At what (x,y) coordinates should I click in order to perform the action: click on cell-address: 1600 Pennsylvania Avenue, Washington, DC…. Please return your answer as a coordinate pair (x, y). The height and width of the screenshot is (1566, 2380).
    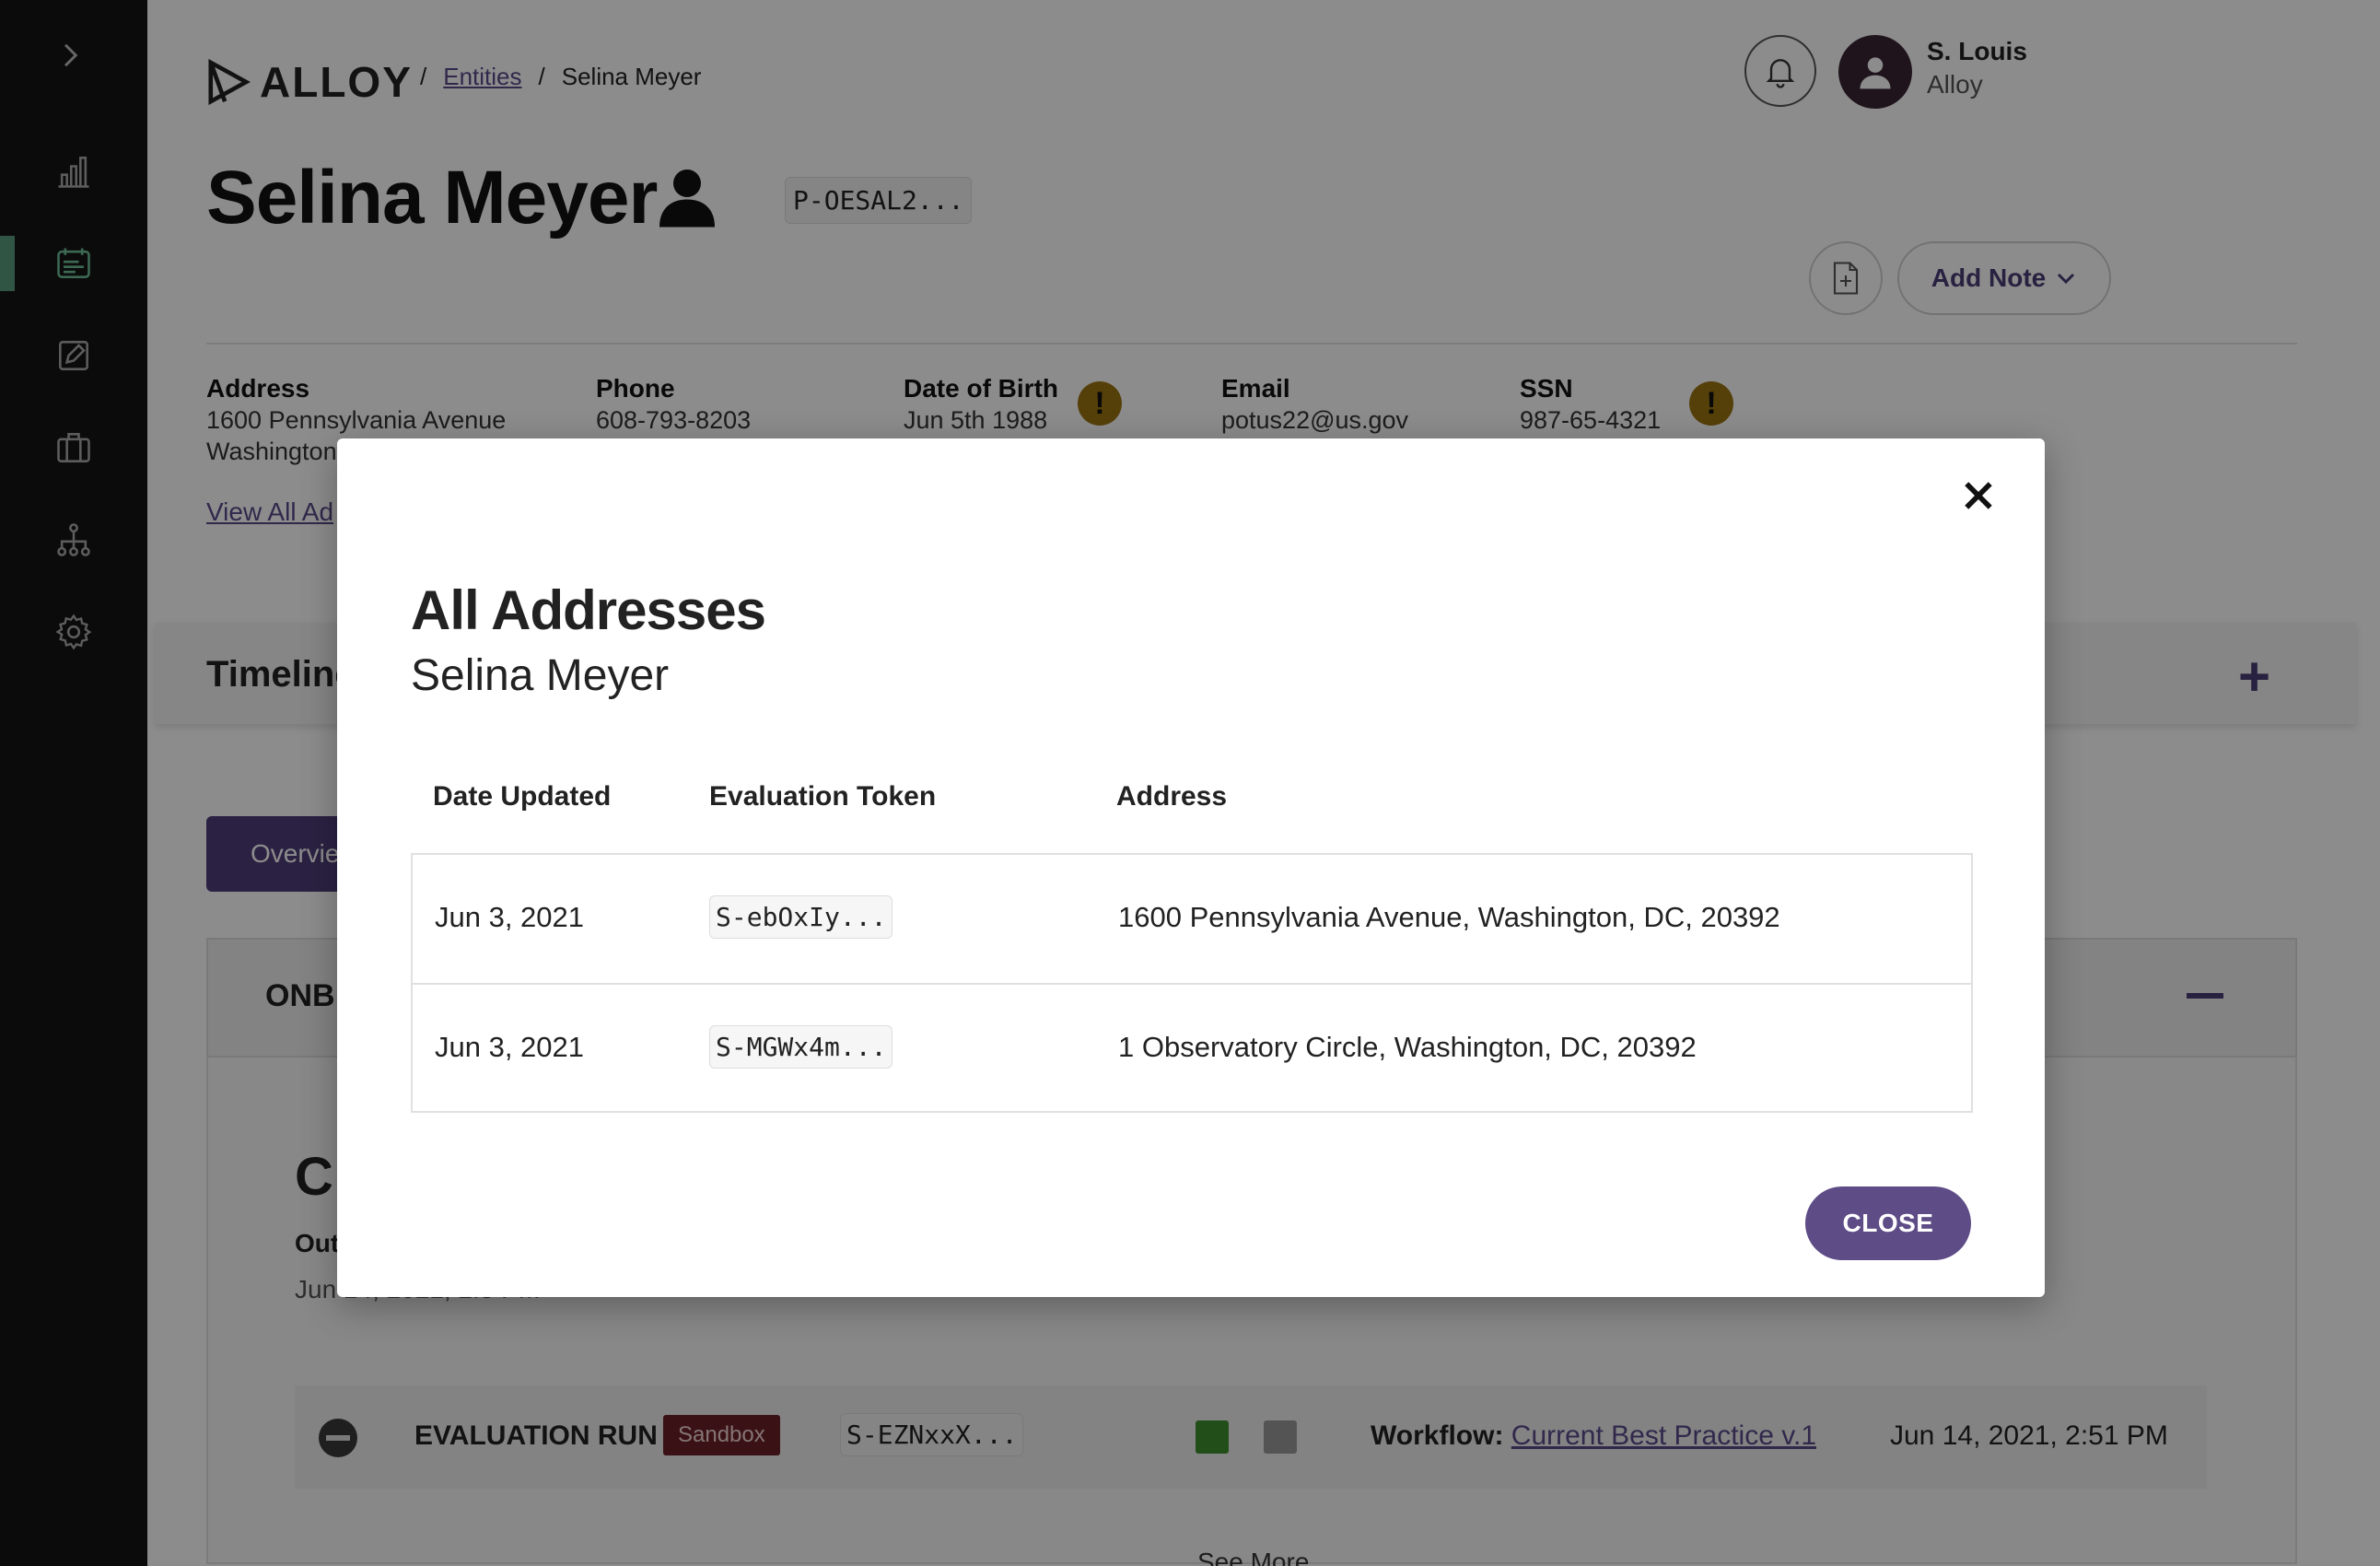
    Looking at the image, I should click on (1449, 917).